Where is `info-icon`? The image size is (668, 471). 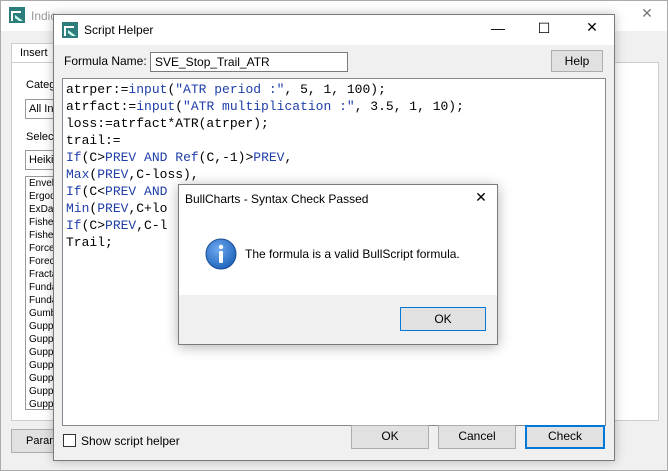 info-icon is located at coordinates (221, 254).